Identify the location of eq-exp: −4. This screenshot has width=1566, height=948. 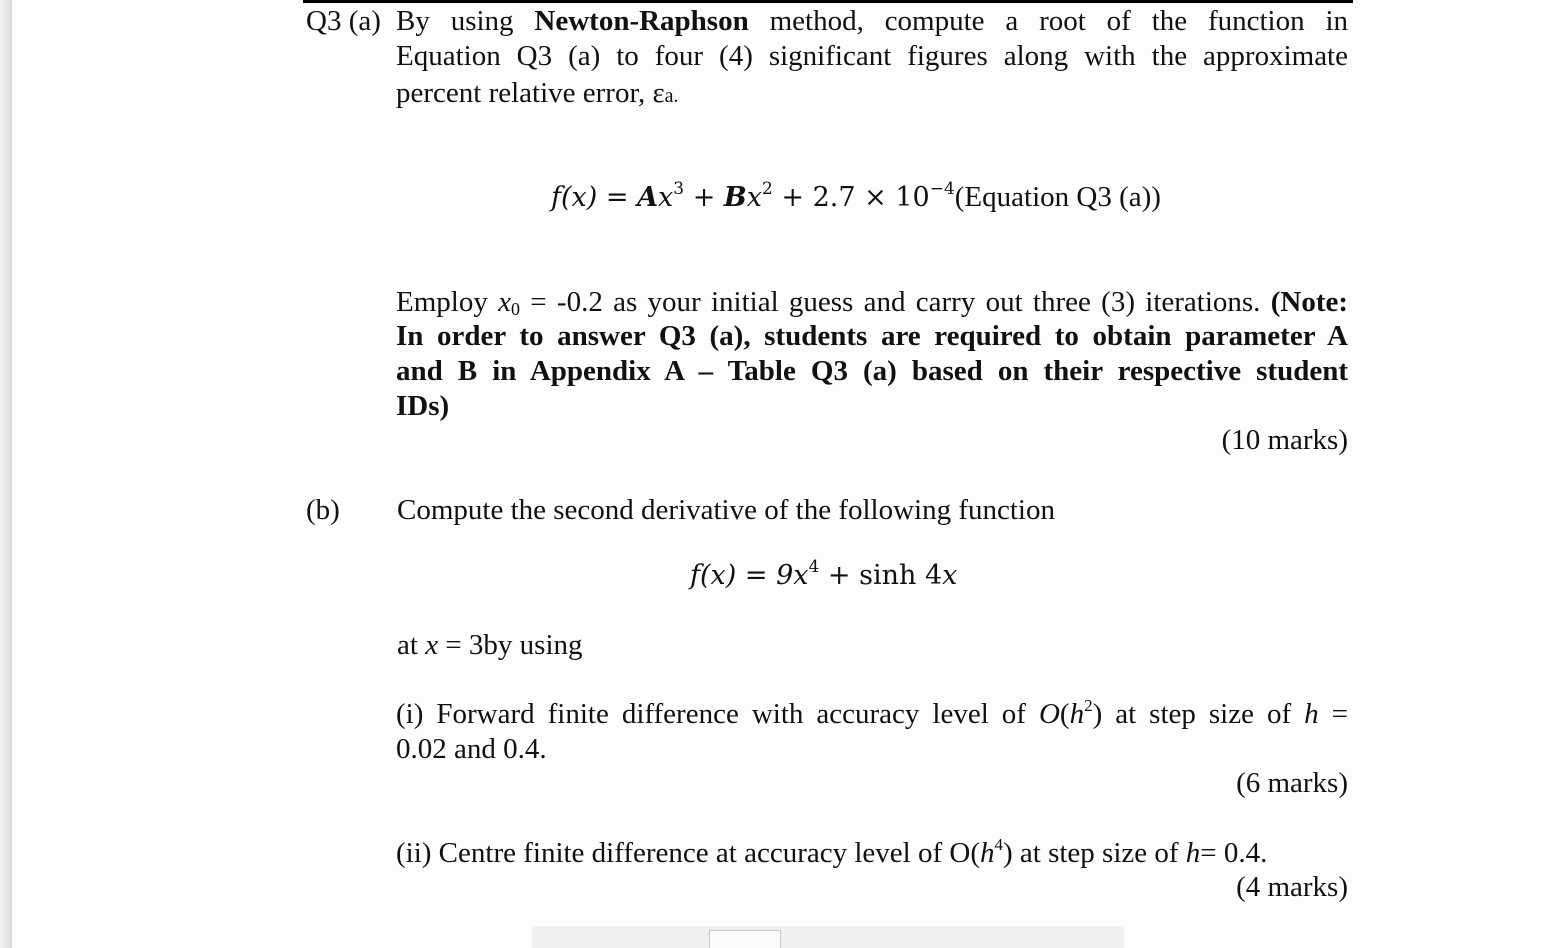
(942, 189).